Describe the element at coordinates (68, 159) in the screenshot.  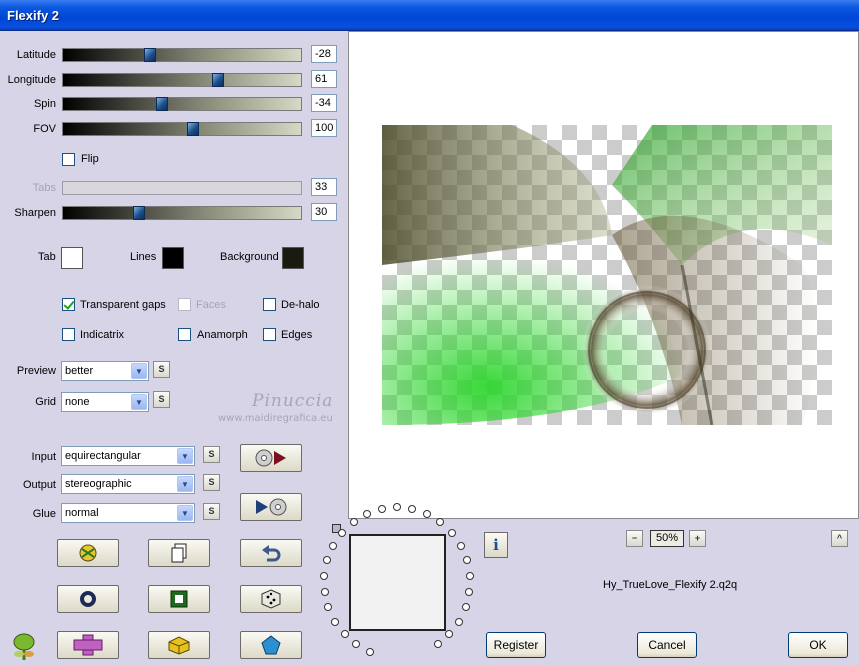
I see `flip-checkbox` at that location.